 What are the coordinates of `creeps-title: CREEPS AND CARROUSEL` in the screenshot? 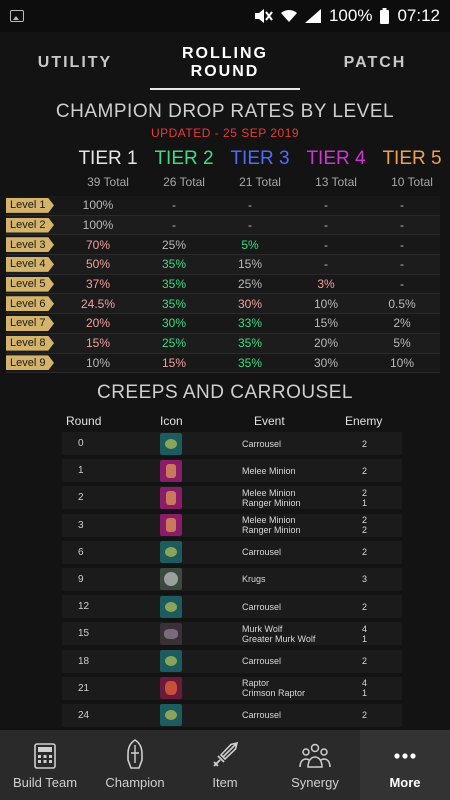 It's located at (224, 392).